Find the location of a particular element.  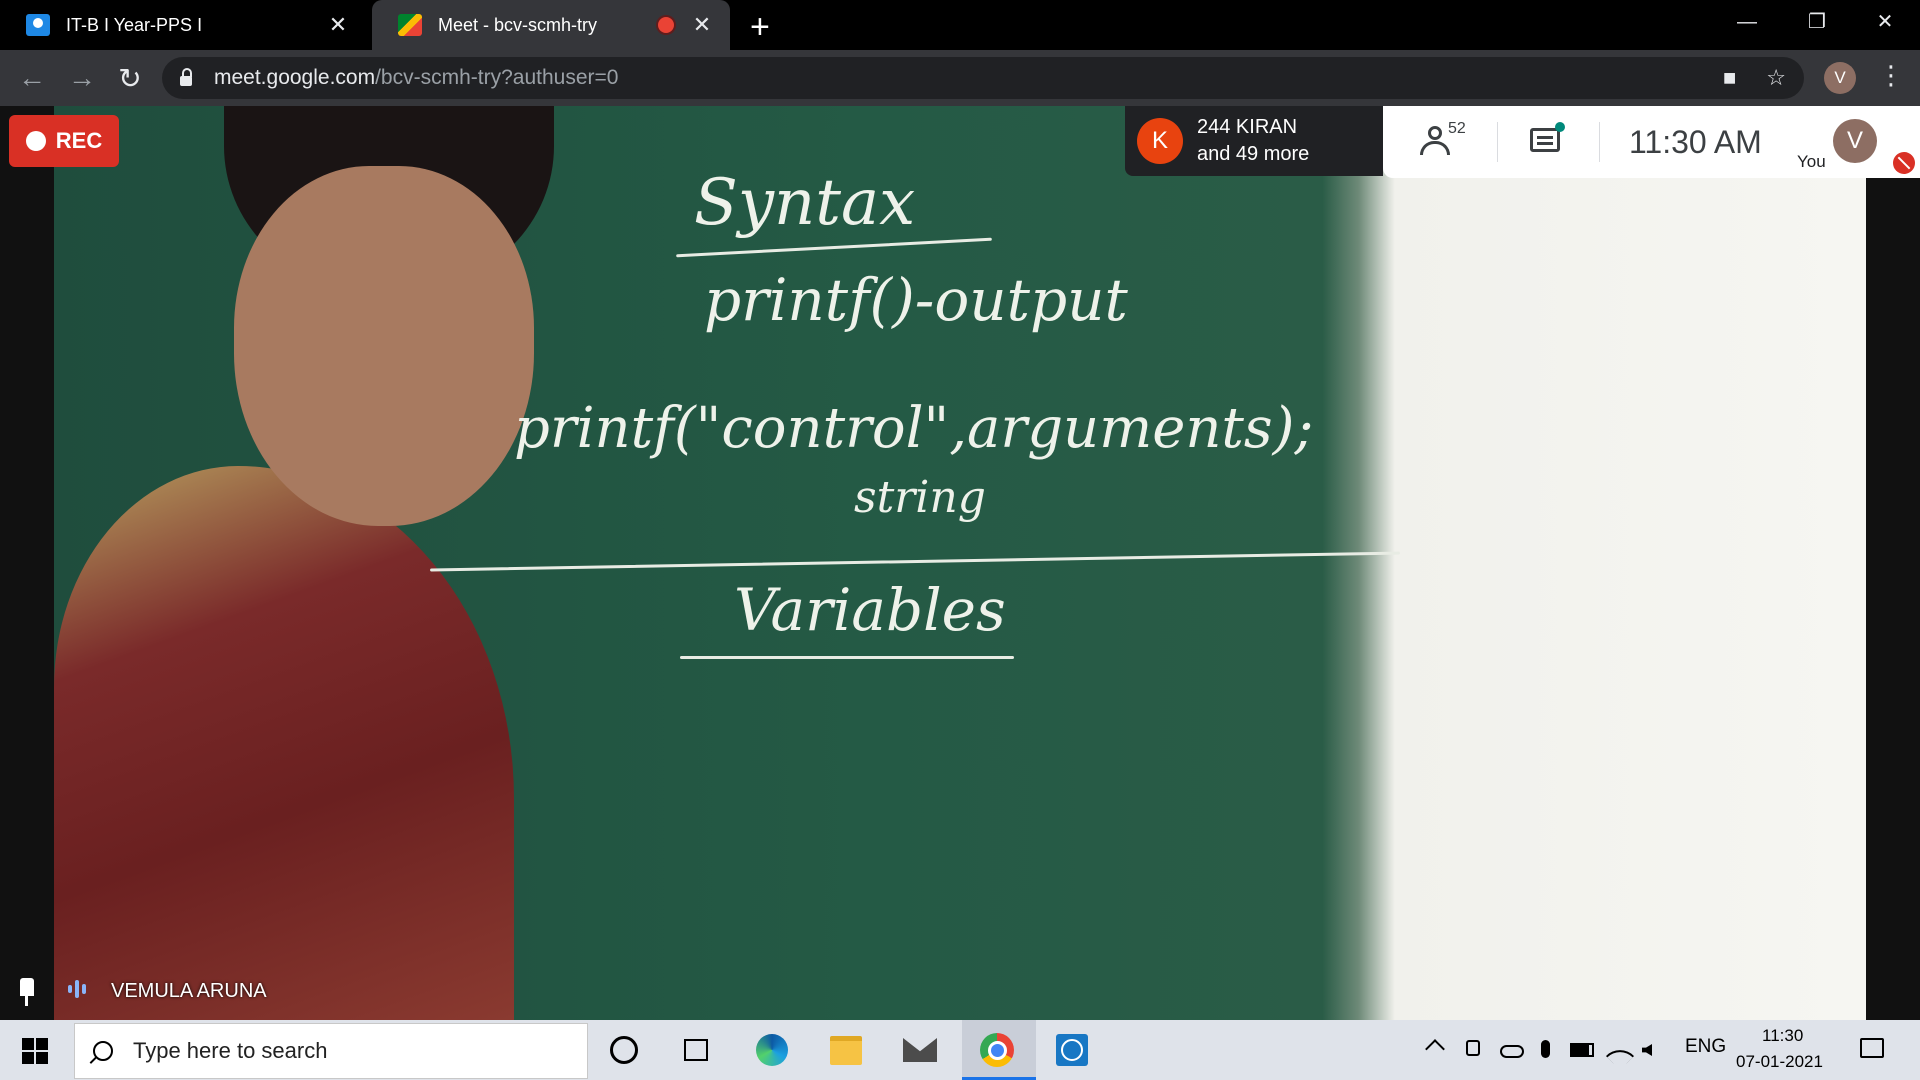

whatsapp-icon is located at coordinates (1072, 1050).